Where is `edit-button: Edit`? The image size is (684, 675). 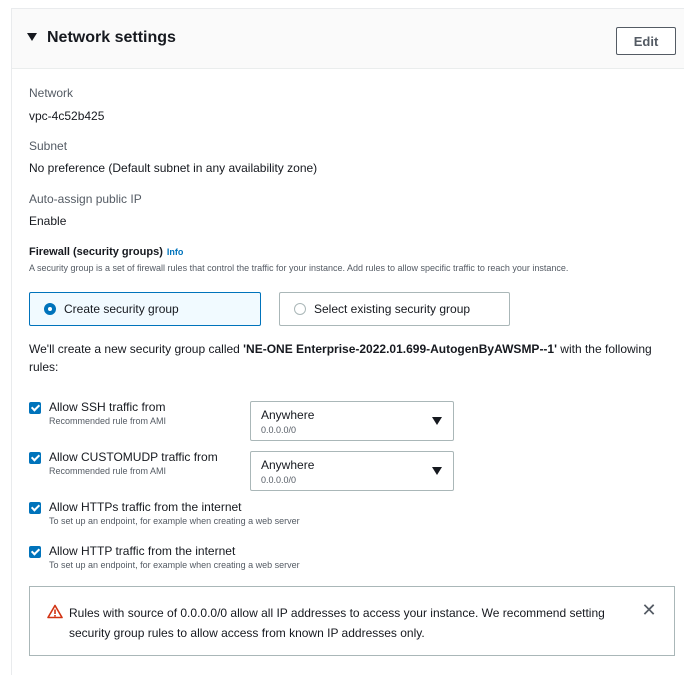 edit-button: Edit is located at coordinates (646, 41).